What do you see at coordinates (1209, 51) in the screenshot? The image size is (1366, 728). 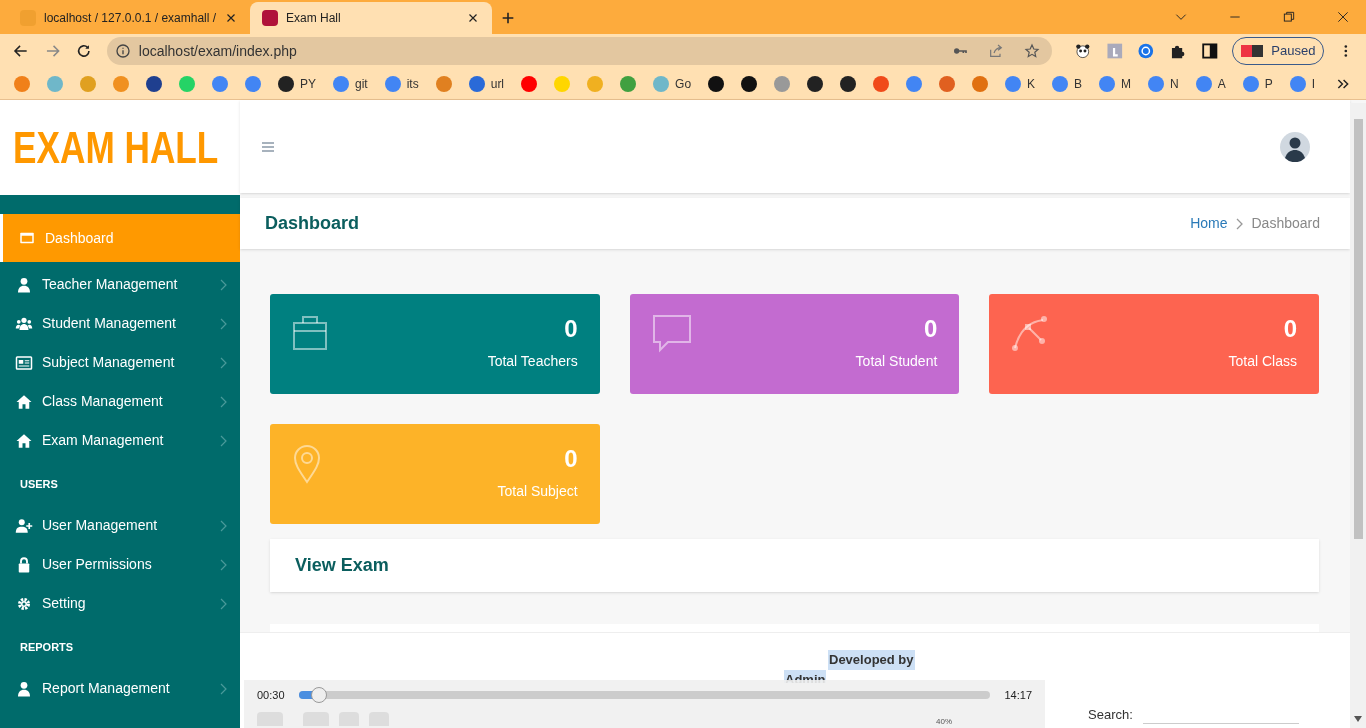 I see `side-panel-icon` at bounding box center [1209, 51].